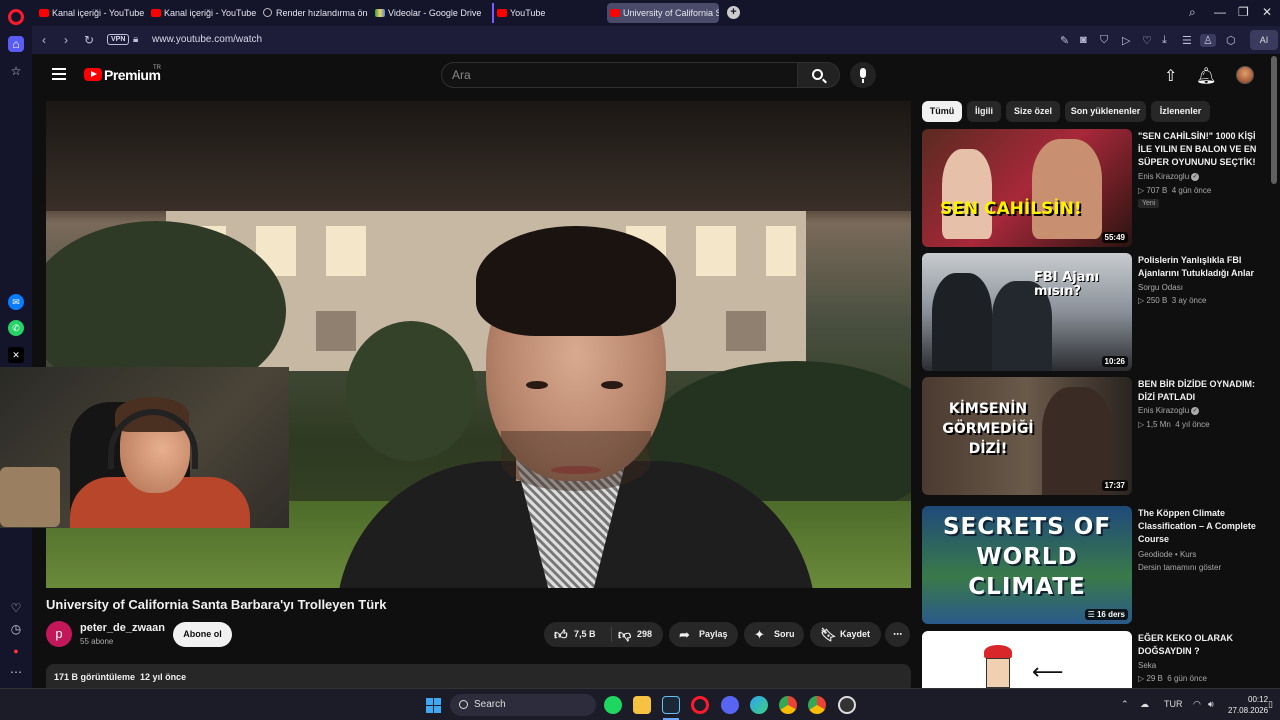  Describe the element at coordinates (1033, 111) in the screenshot. I see `chip-for-you: Size özel` at that location.